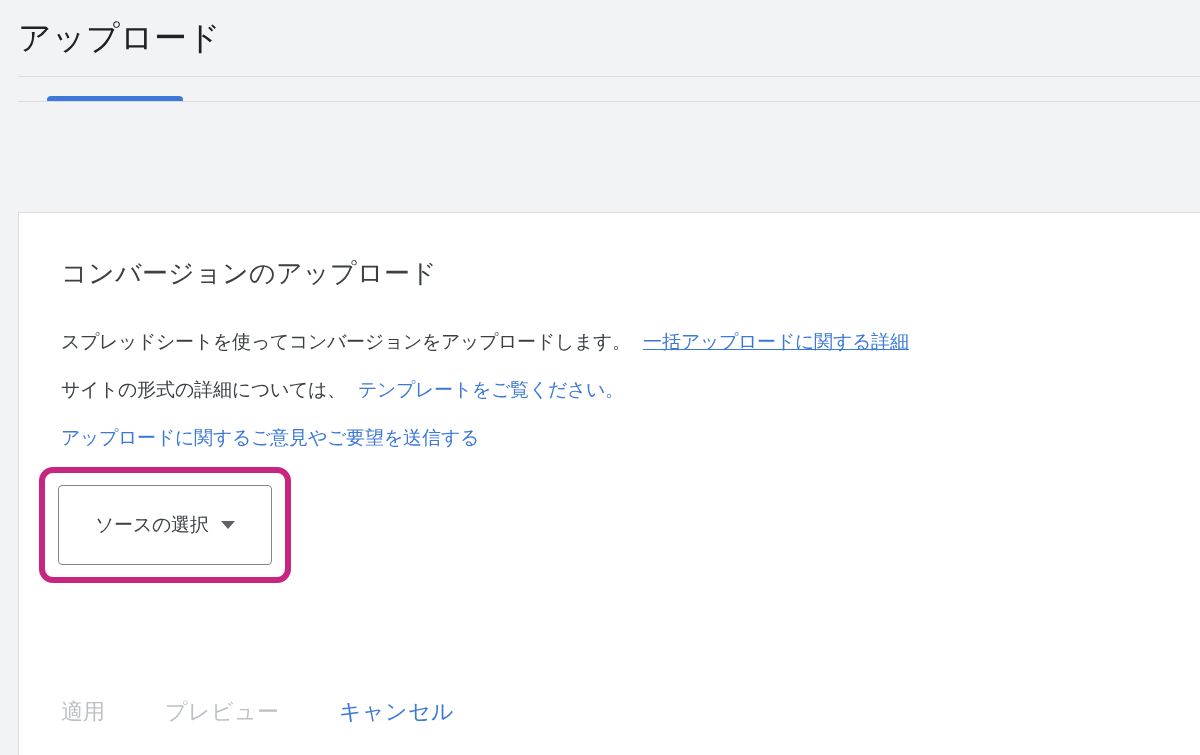  I want to click on action-button: キャンセル, so click(396, 712).